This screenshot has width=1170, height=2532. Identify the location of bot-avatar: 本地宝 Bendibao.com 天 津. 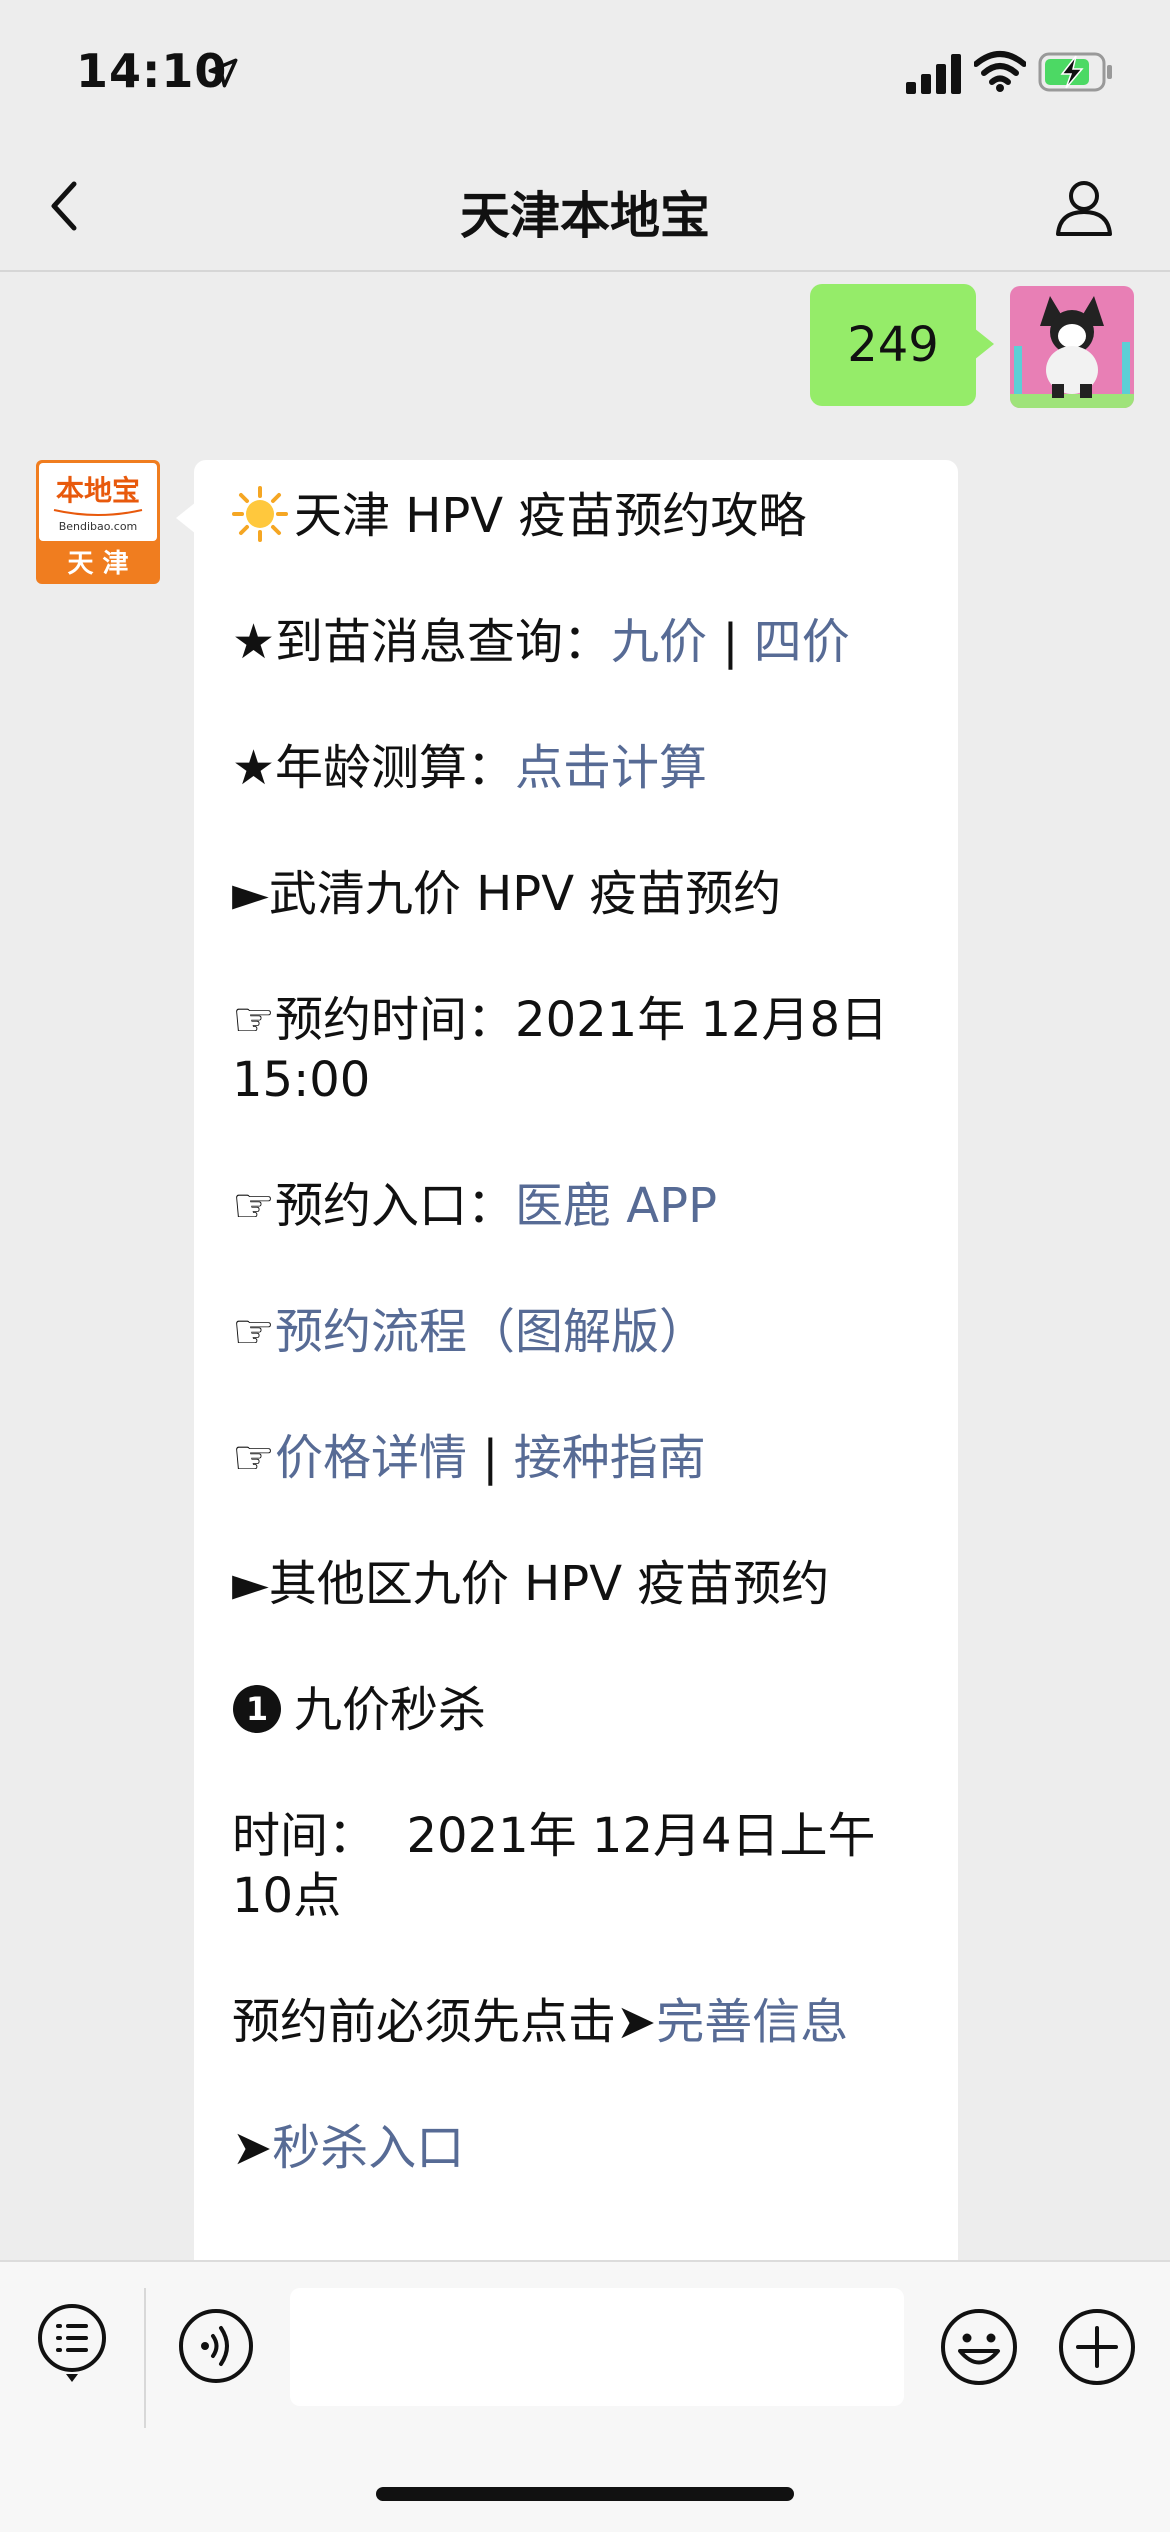
(98, 522).